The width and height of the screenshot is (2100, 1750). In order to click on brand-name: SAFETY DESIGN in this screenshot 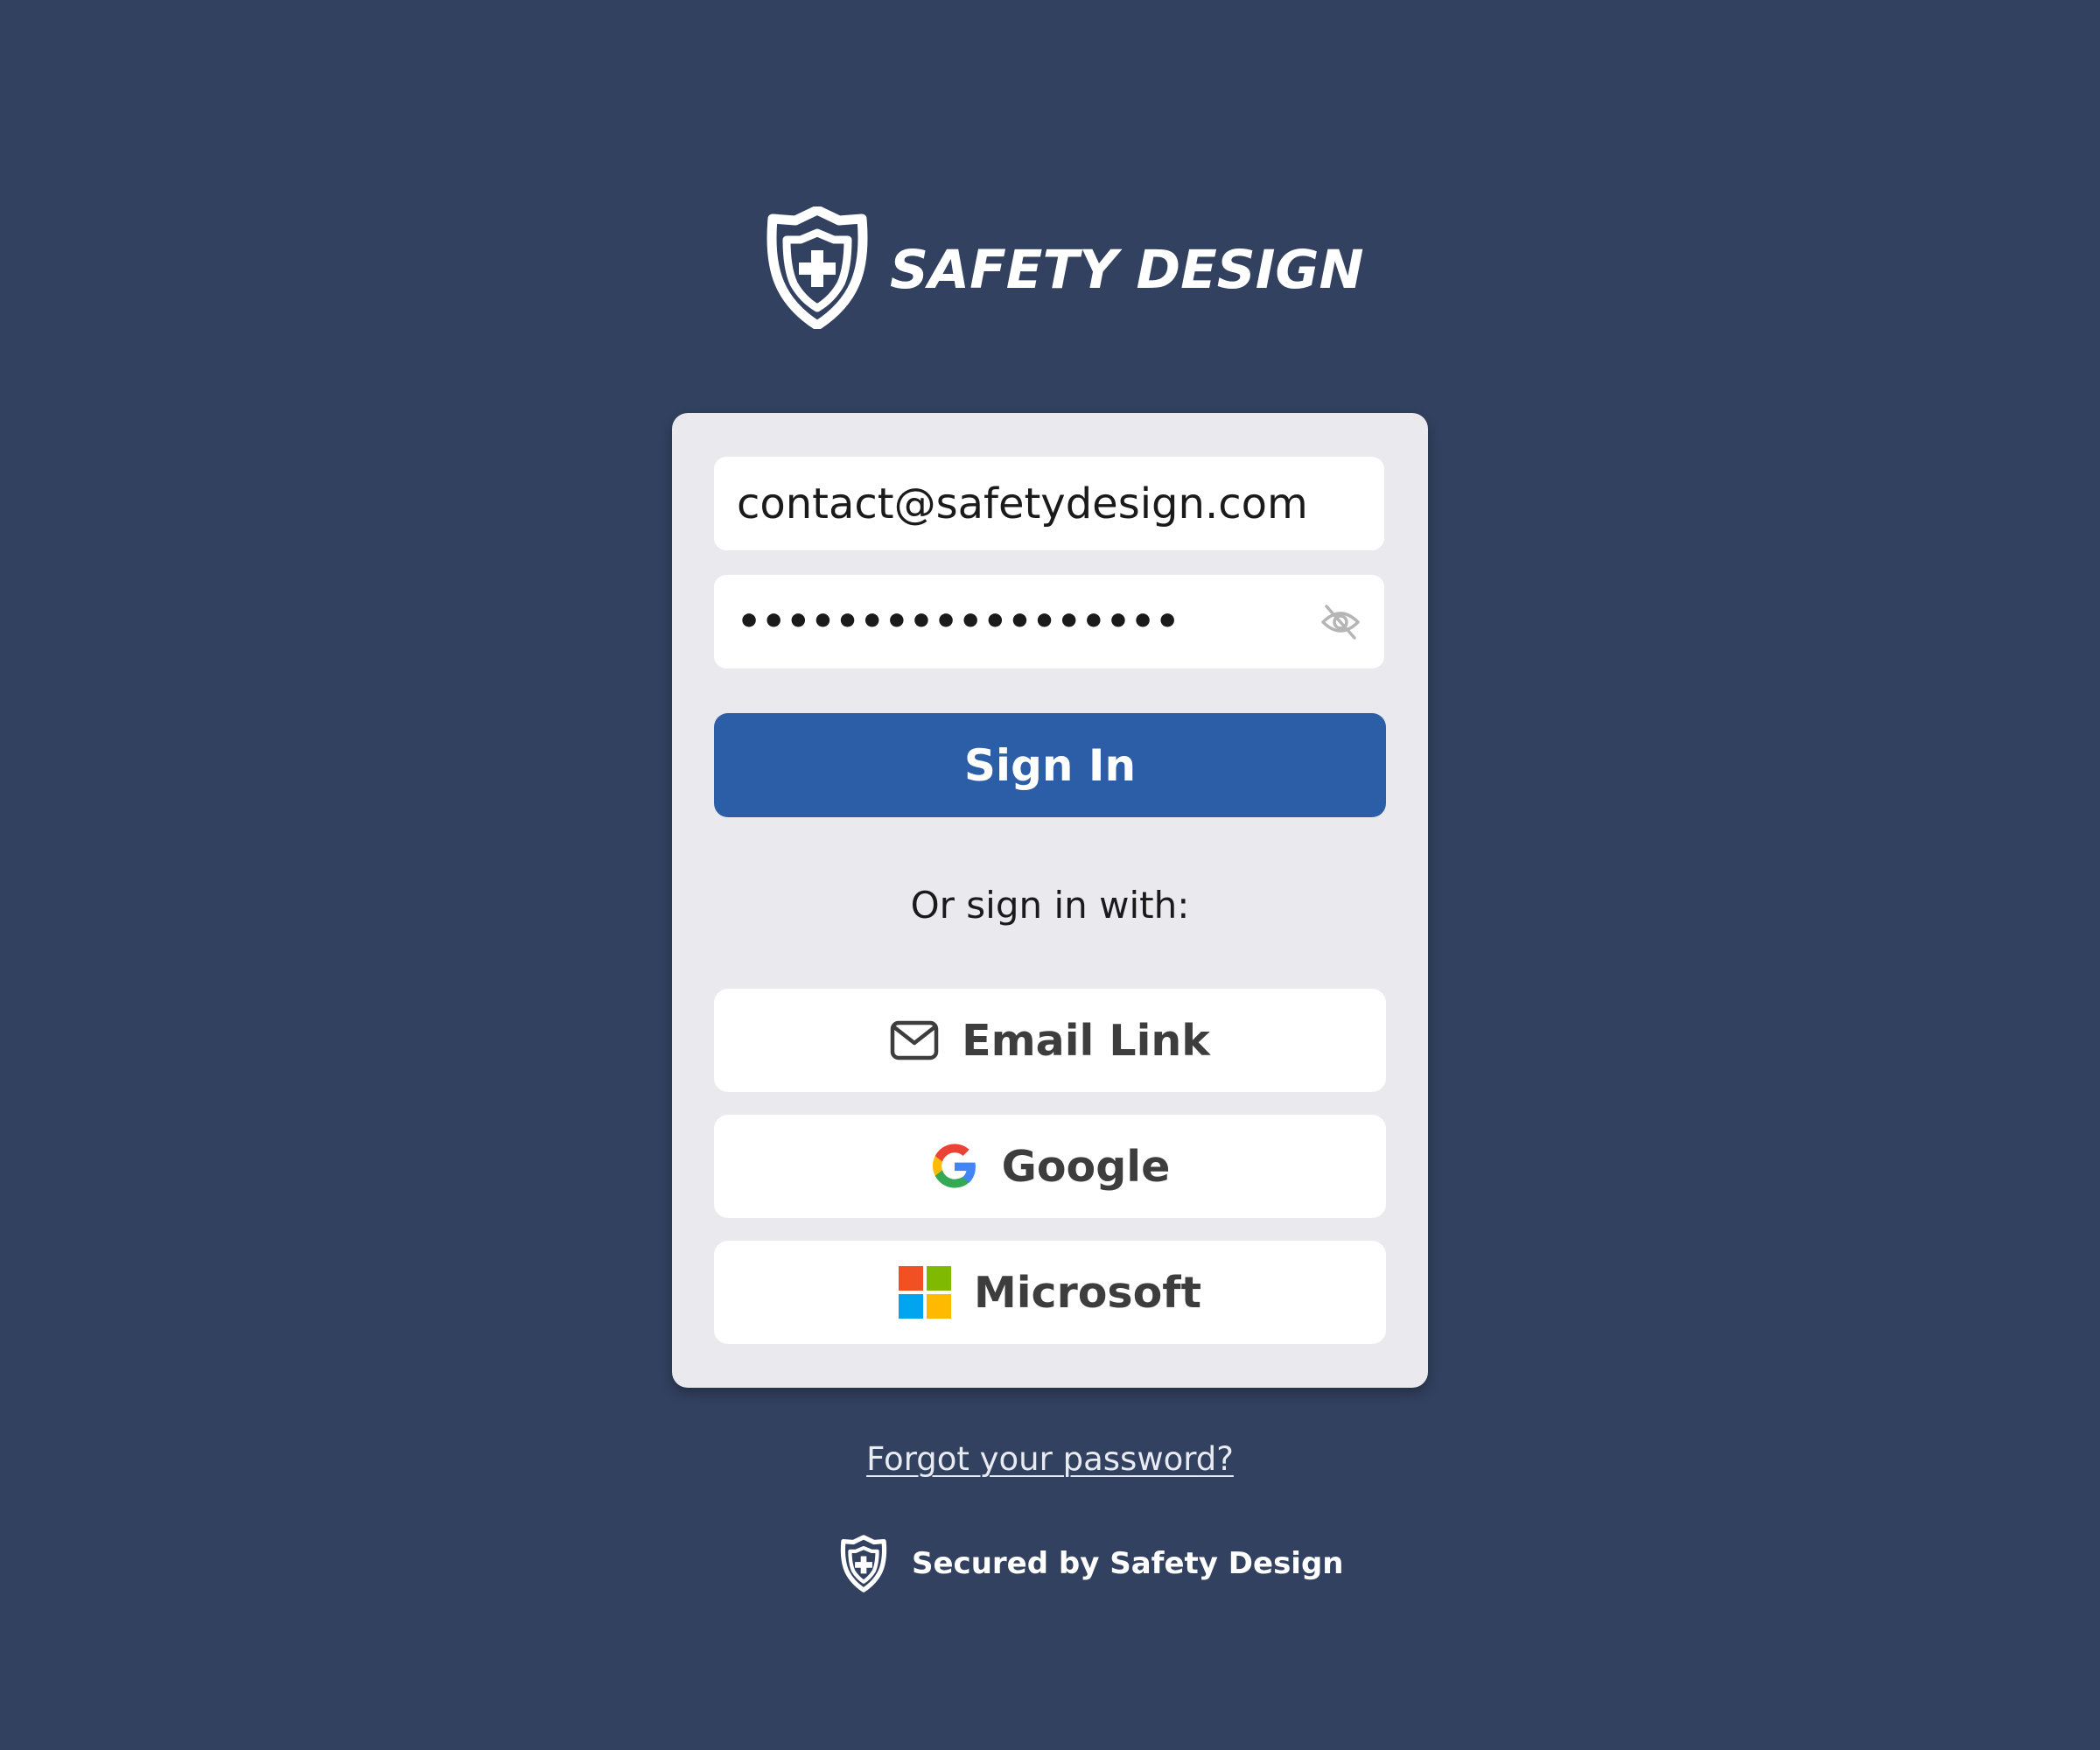, I will do `click(1127, 269)`.